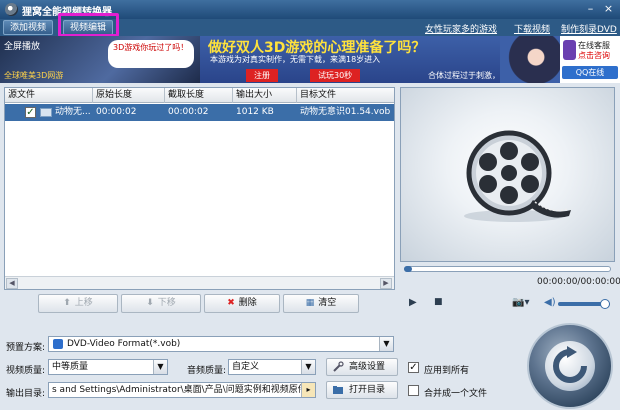 This screenshot has height=410, width=620. What do you see at coordinates (26, 371) in the screenshot?
I see `video-quality-label: 视频质量:` at bounding box center [26, 371].